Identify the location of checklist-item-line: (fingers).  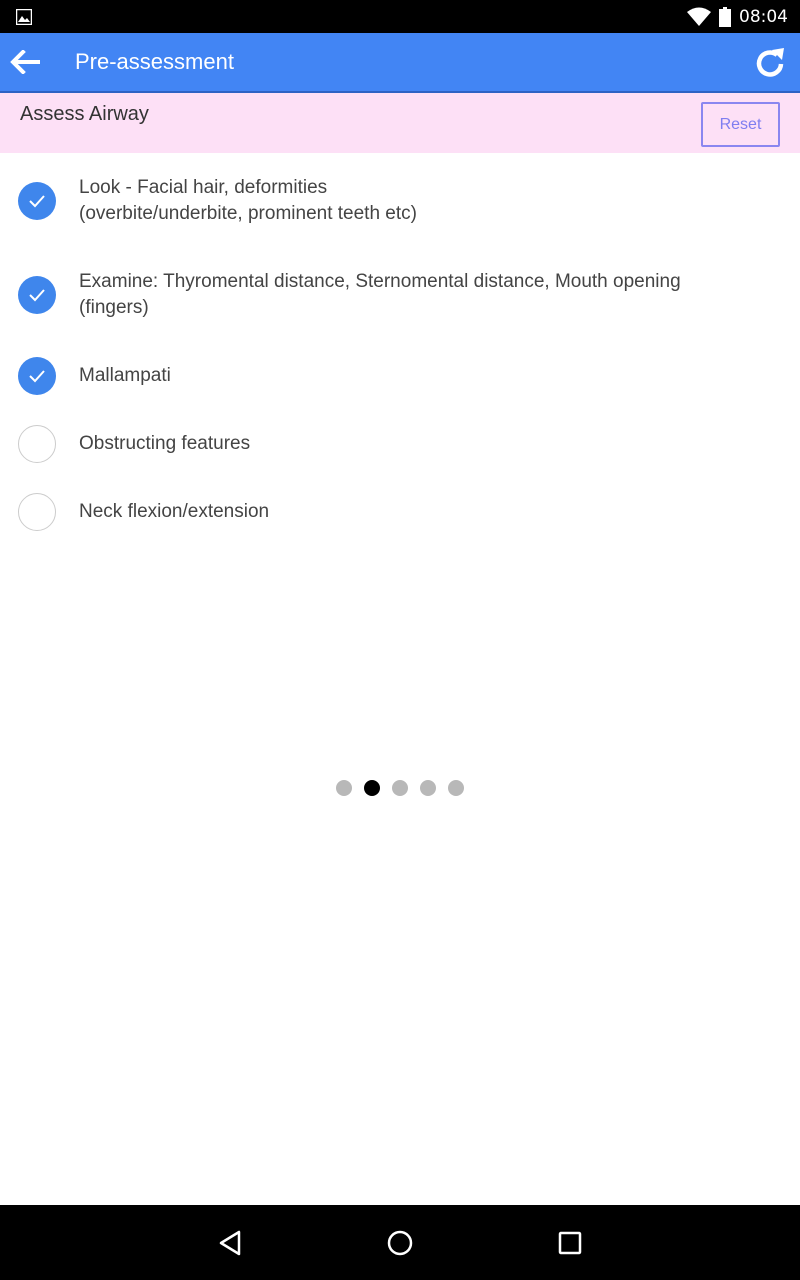
(114, 307).